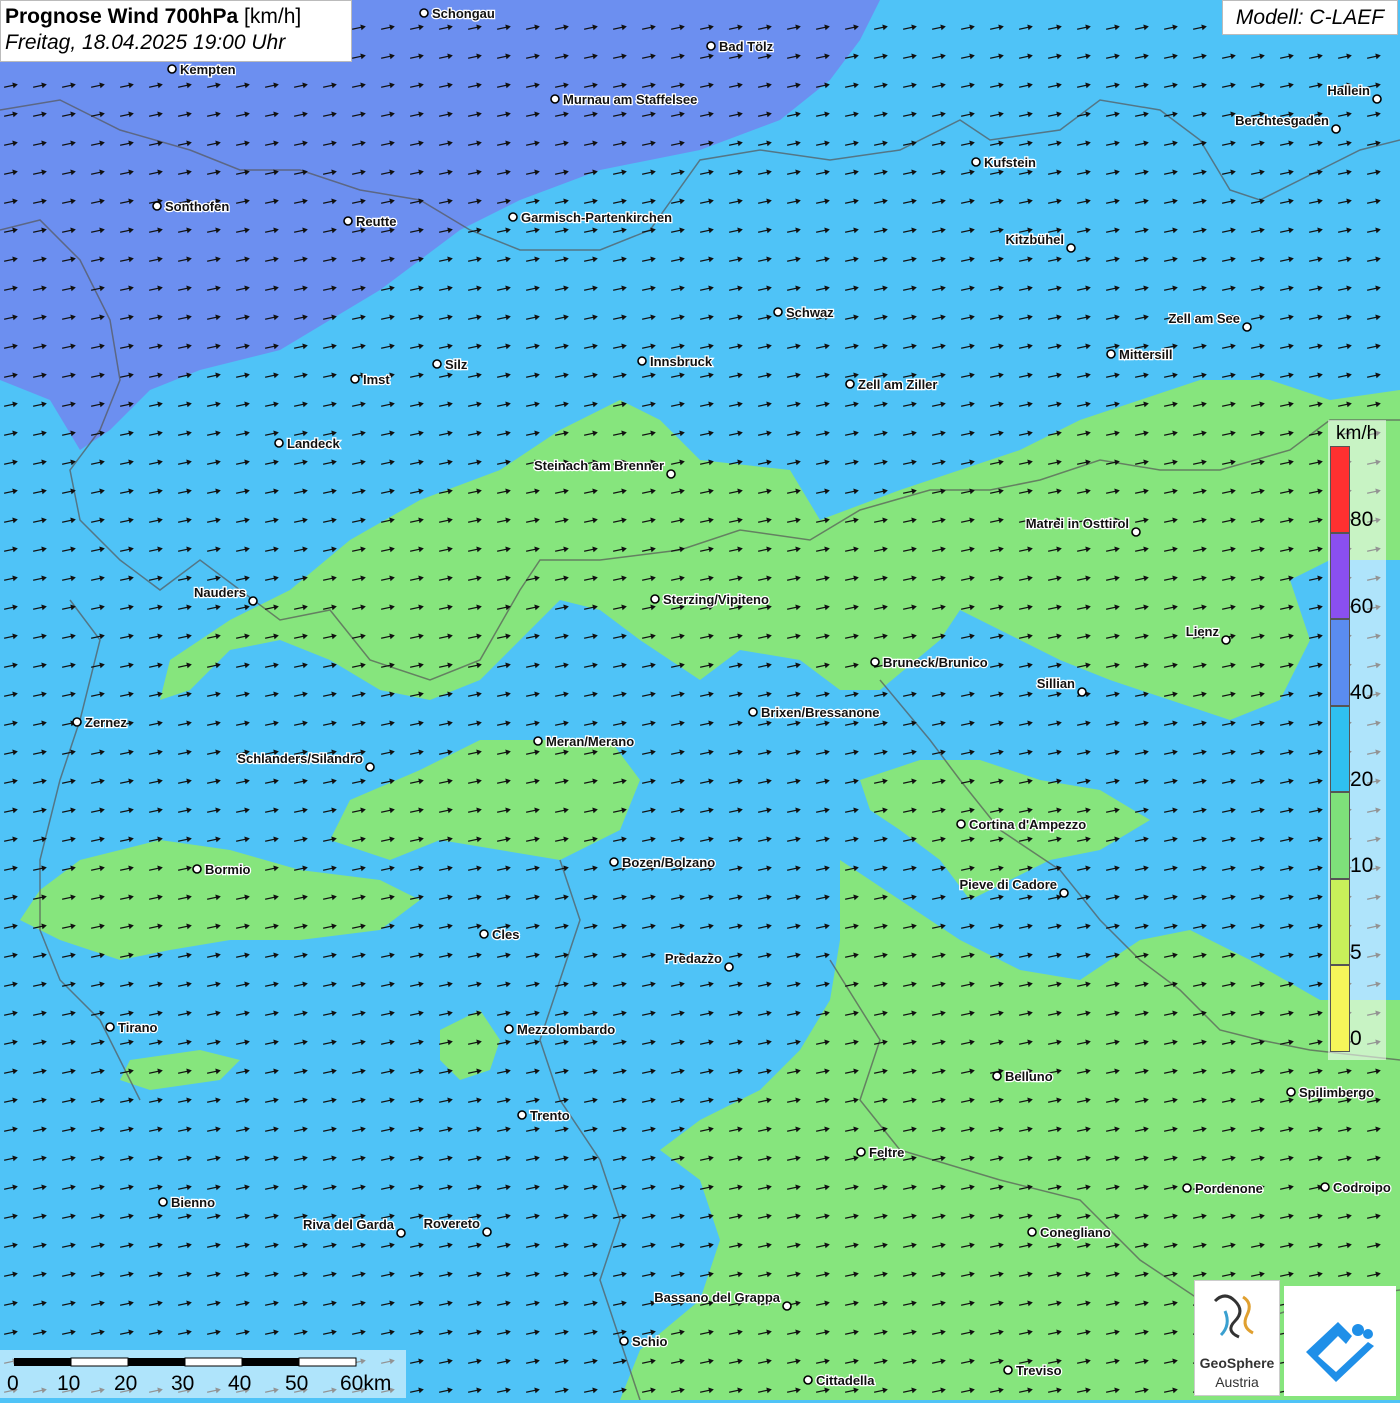 The width and height of the screenshot is (1400, 1403). What do you see at coordinates (1010, 162) in the screenshot?
I see `city-label: Kufstein` at bounding box center [1010, 162].